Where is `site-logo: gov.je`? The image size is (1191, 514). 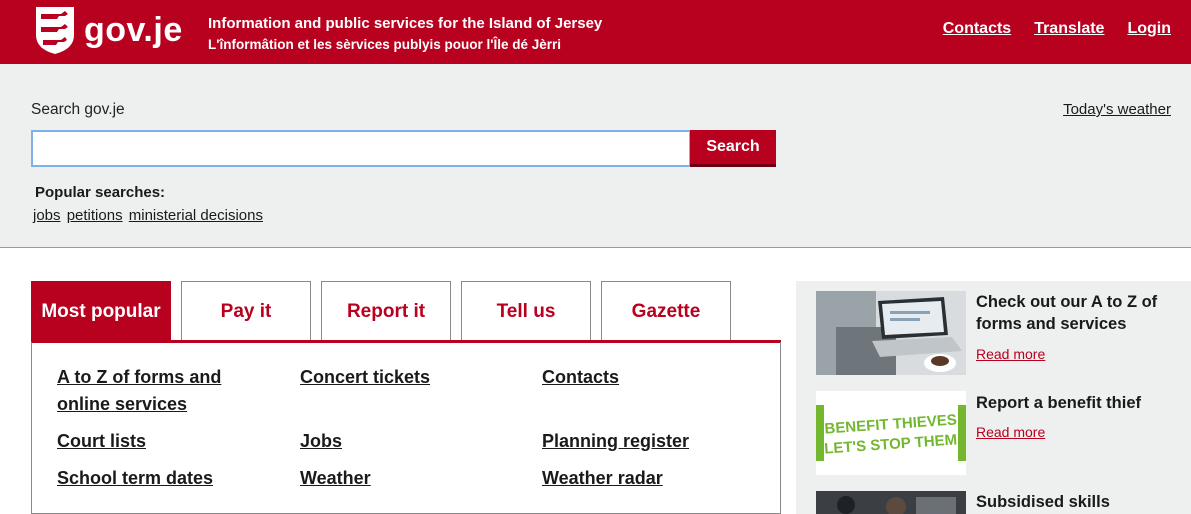 site-logo: gov.je is located at coordinates (108, 30).